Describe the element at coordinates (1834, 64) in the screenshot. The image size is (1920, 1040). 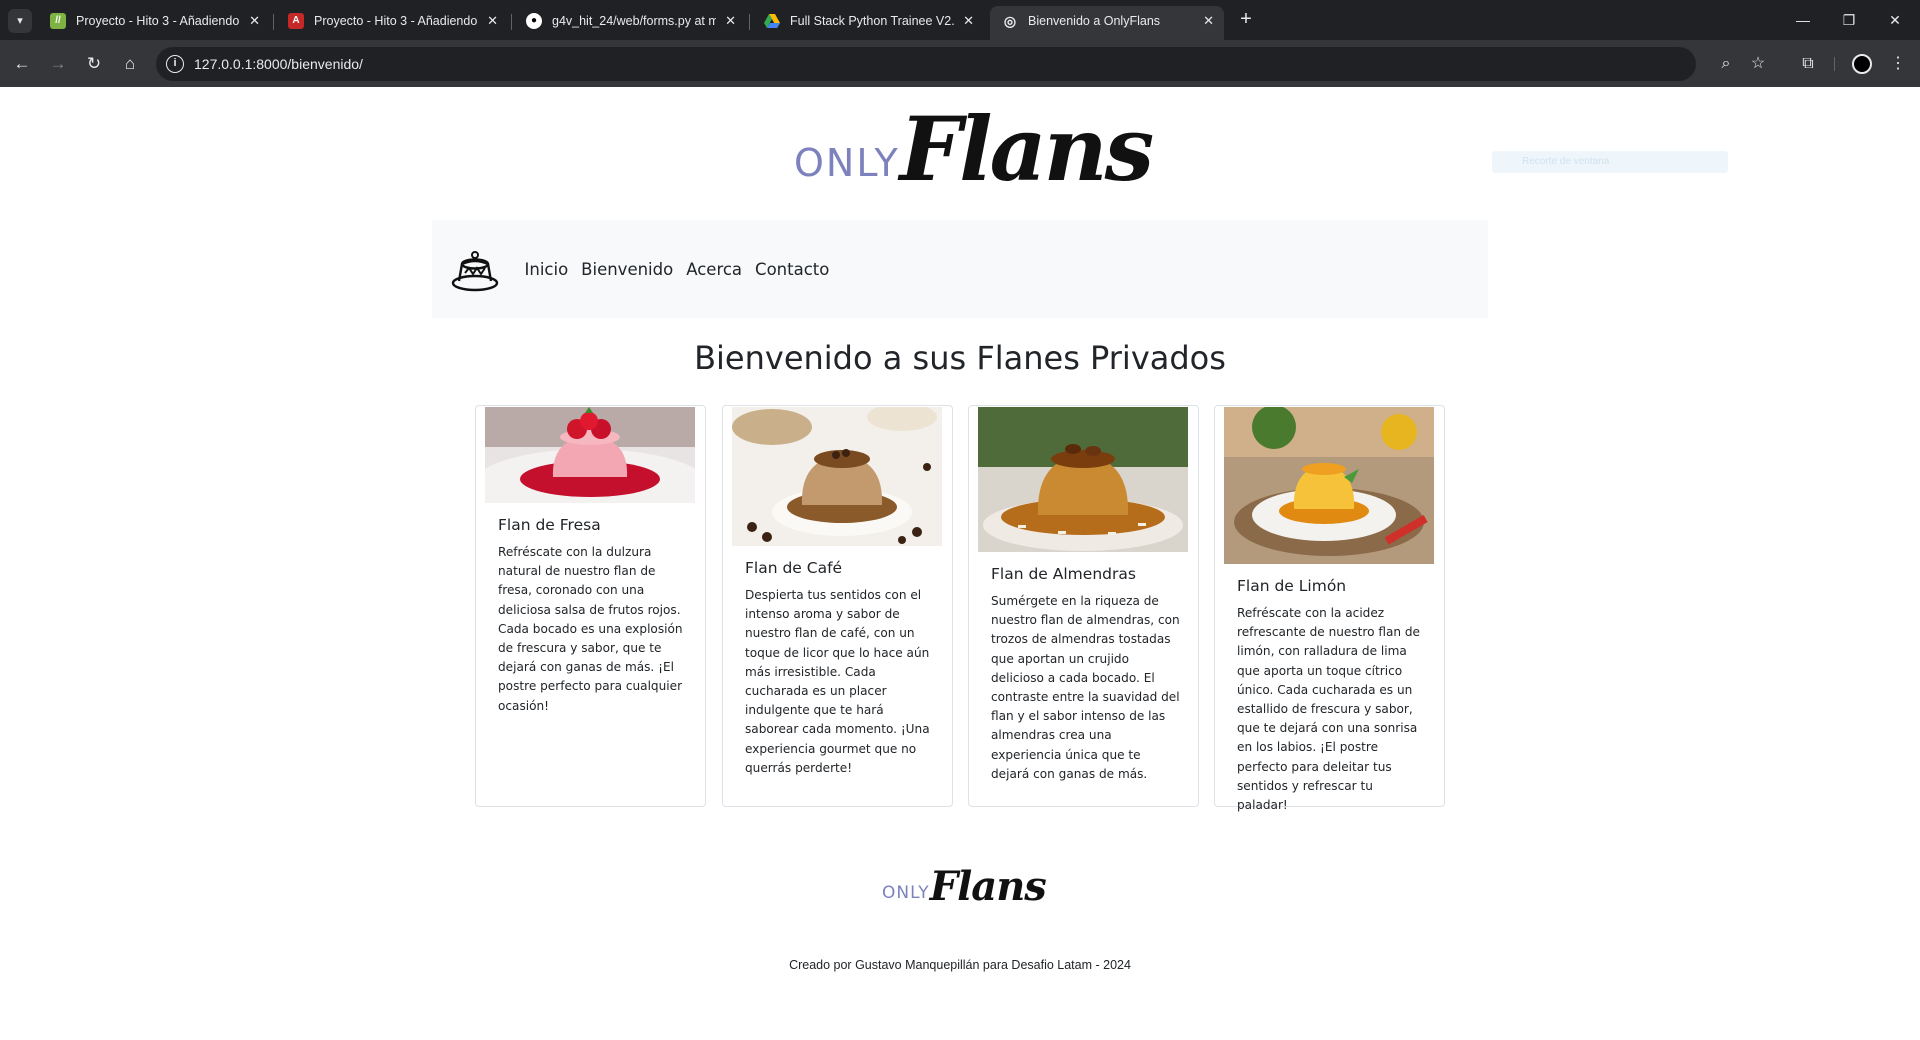
I see `toolbar-divider` at that location.